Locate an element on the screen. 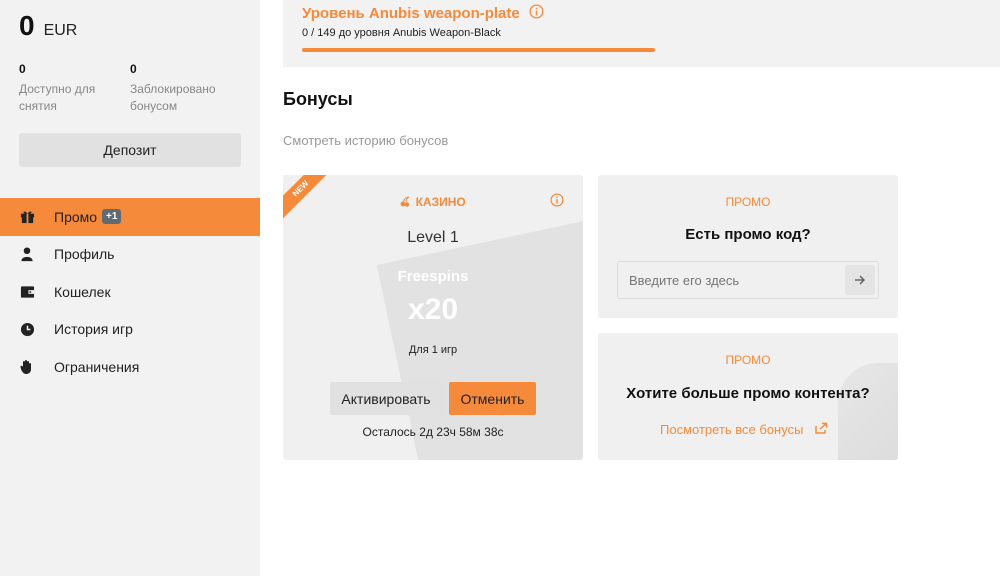 Image resolution: width=1000 pixels, height=576 pixels. see-all-bonuses-link: Посмотреть все бонусы is located at coordinates (744, 429).